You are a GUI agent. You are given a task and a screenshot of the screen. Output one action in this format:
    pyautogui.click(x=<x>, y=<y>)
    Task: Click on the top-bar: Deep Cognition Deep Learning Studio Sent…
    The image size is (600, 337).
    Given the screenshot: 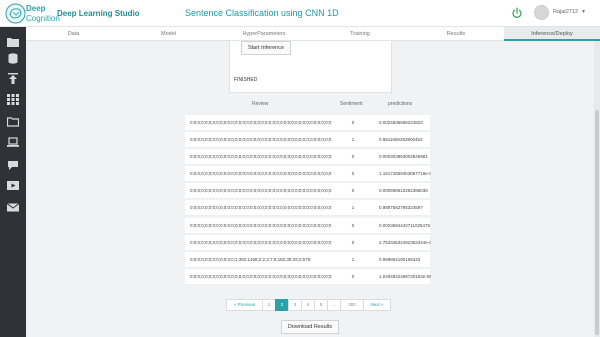 What is the action you would take?
    pyautogui.click(x=300, y=13)
    